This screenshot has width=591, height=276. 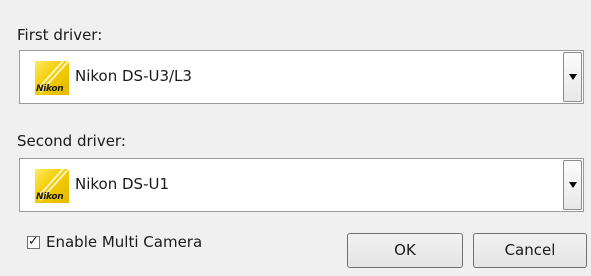 I want to click on checkmark-icon: ✓, so click(x=33, y=241).